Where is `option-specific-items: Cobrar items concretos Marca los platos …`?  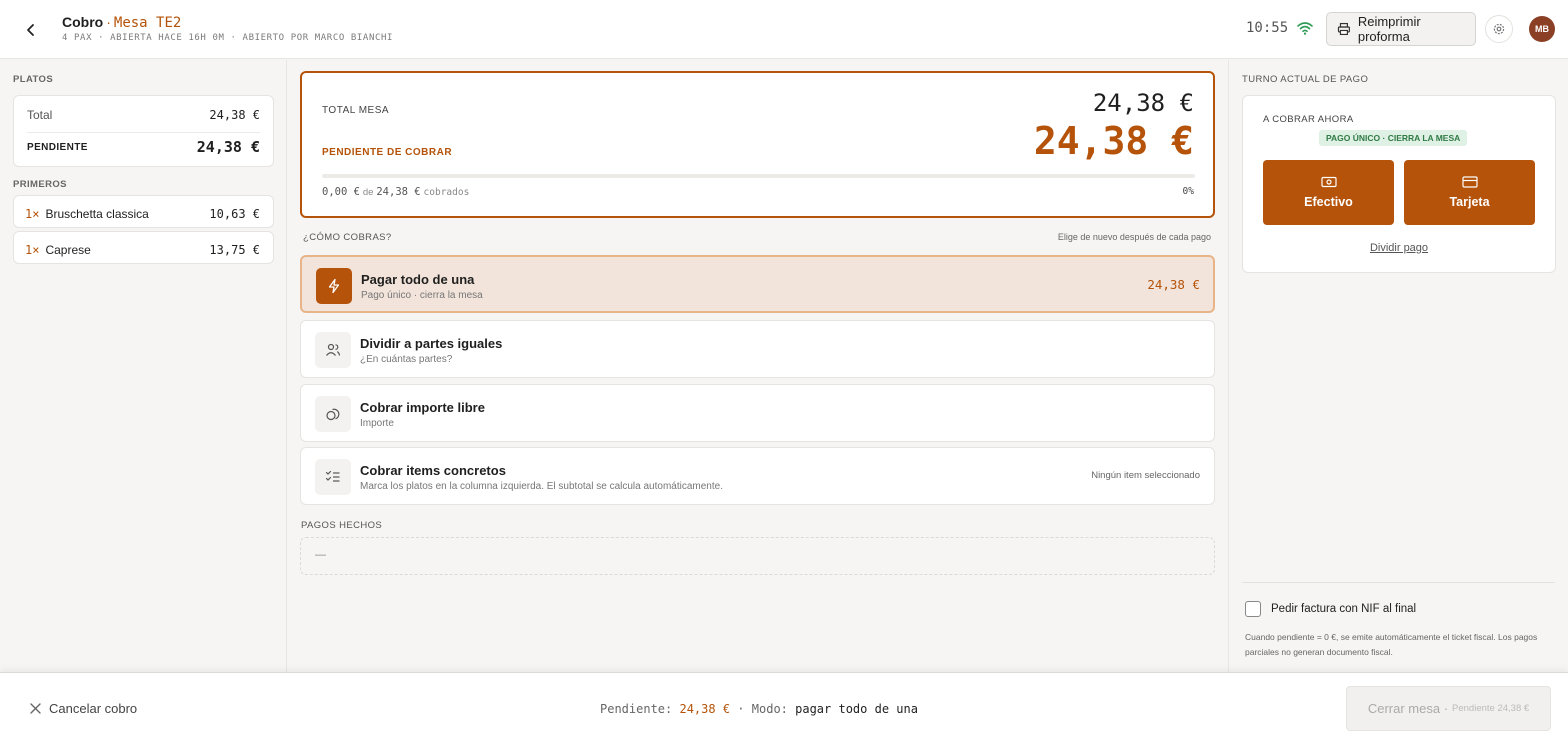 option-specific-items: Cobrar items concretos Marca los platos … is located at coordinates (757, 476).